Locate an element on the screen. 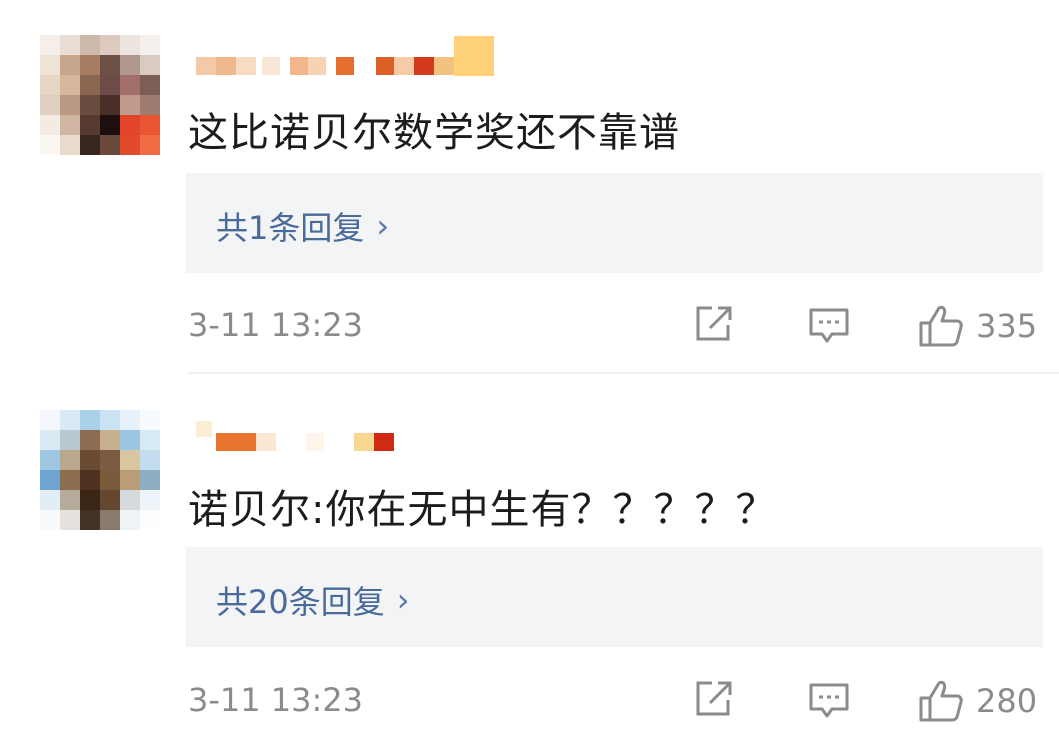  like-count: 335 is located at coordinates (1007, 326).